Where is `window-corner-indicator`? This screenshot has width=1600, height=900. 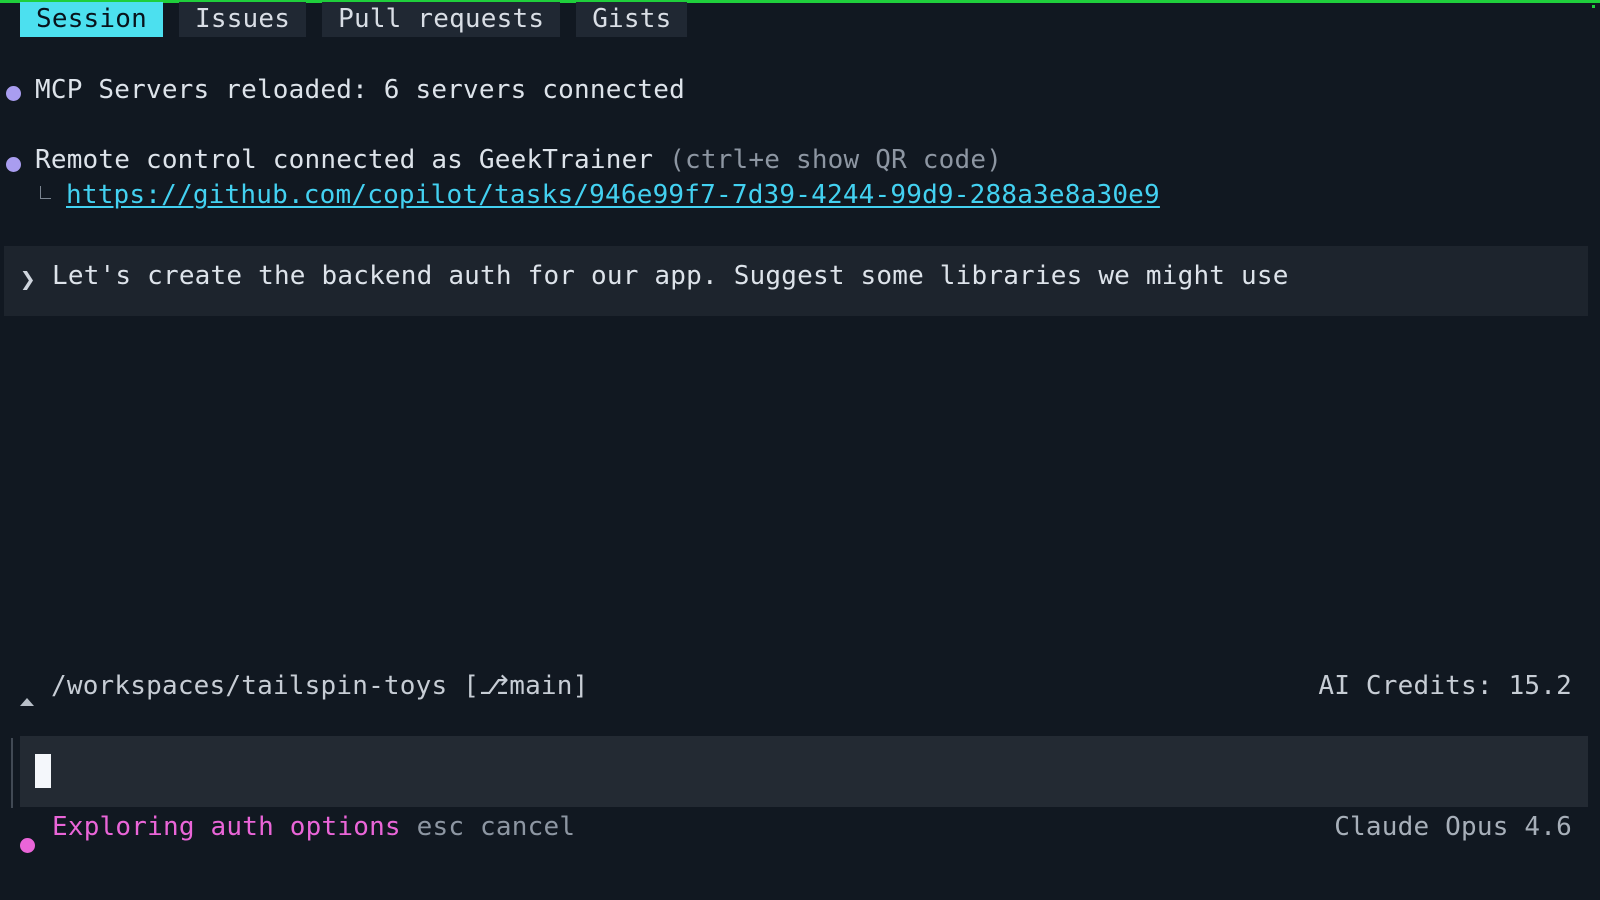 window-corner-indicator is located at coordinates (1593, 6).